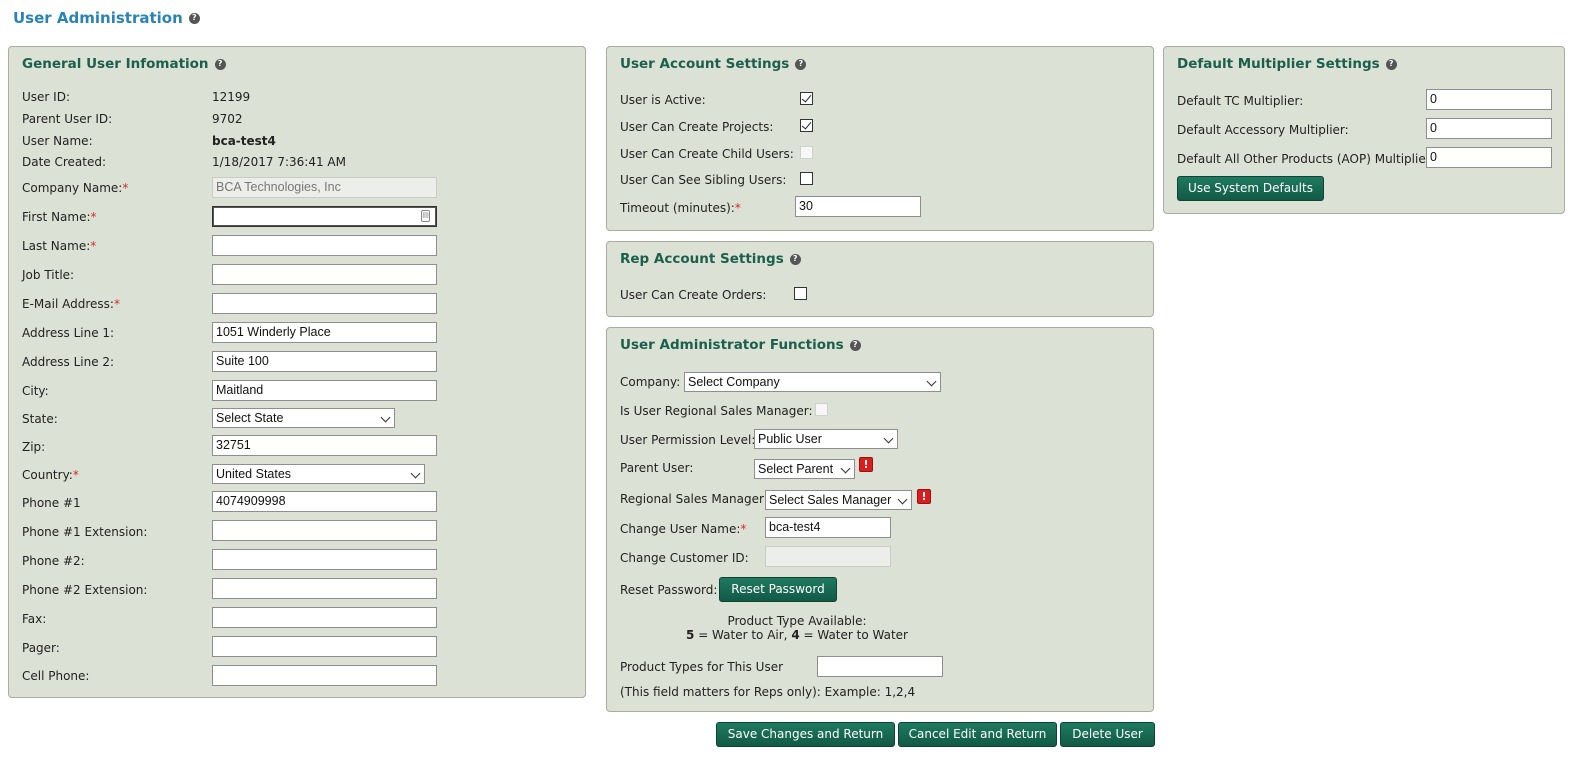 This screenshot has height=763, width=1575. What do you see at coordinates (324, 501) in the screenshot?
I see `phone1-field: 4074909998` at bounding box center [324, 501].